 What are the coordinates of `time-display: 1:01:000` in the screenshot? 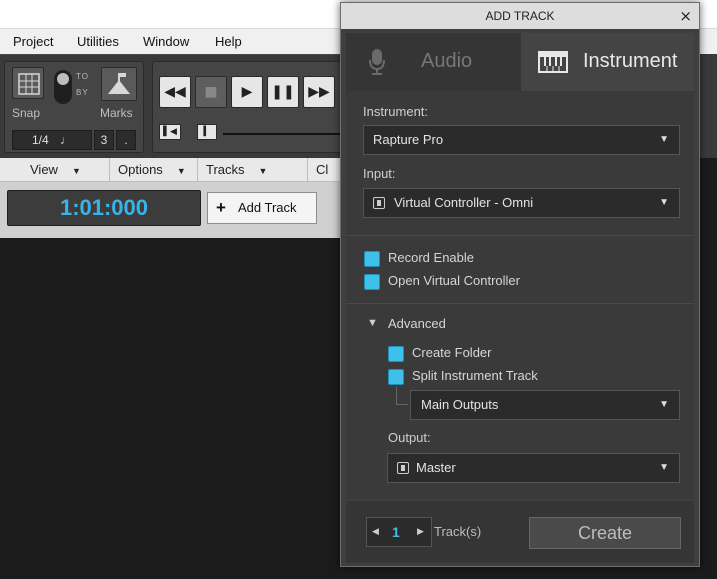 It's located at (104, 208).